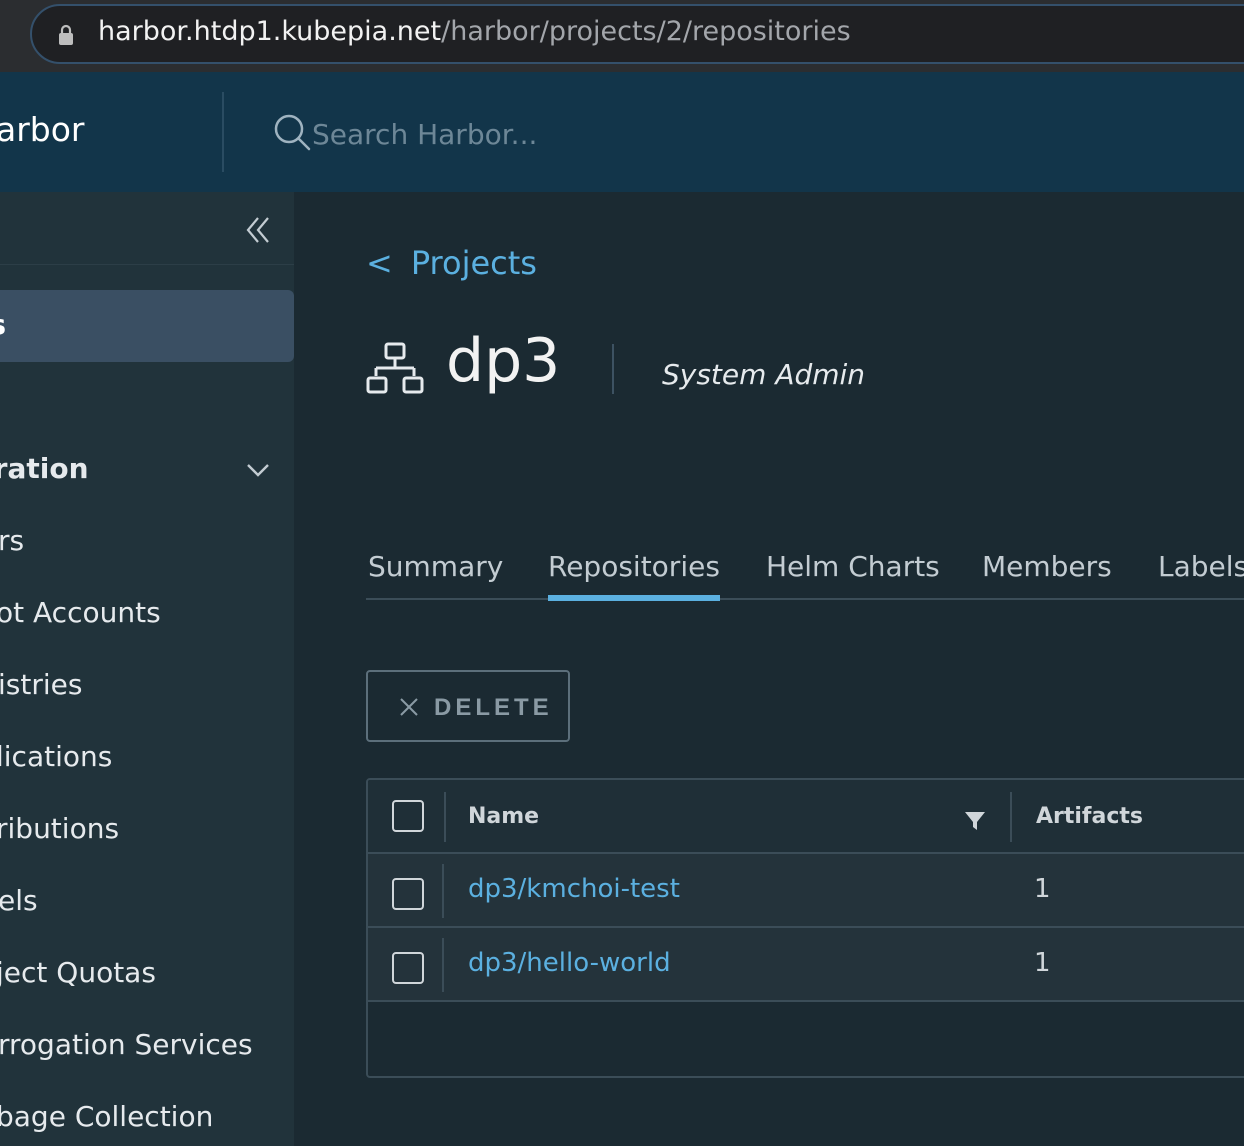 The image size is (1244, 1146). I want to click on sidebar-item-label: rrogation Services, so click(126, 1044).